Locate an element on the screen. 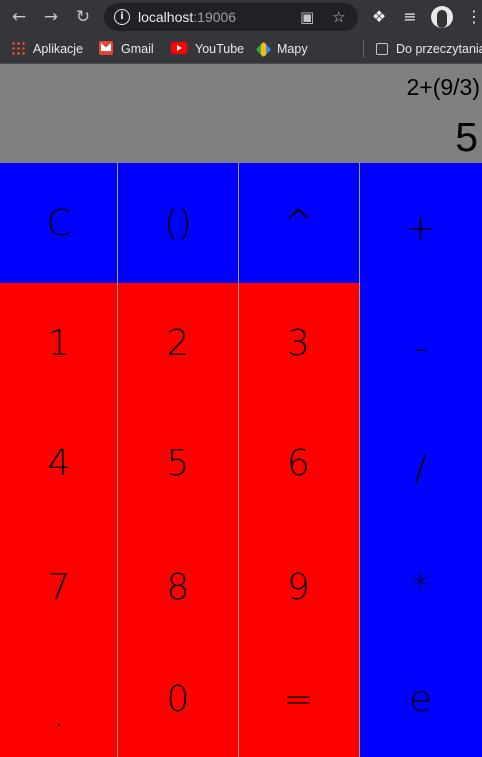 This screenshot has height=757, width=482. digit-9-button: 9 is located at coordinates (298, 587).